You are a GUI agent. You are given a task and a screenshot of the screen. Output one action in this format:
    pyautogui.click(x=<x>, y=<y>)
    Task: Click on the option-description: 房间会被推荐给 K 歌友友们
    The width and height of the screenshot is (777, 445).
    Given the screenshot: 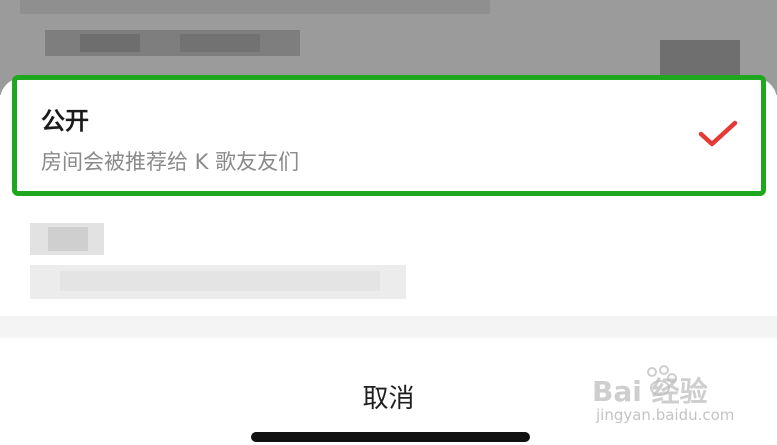 What is the action you would take?
    pyautogui.click(x=170, y=162)
    